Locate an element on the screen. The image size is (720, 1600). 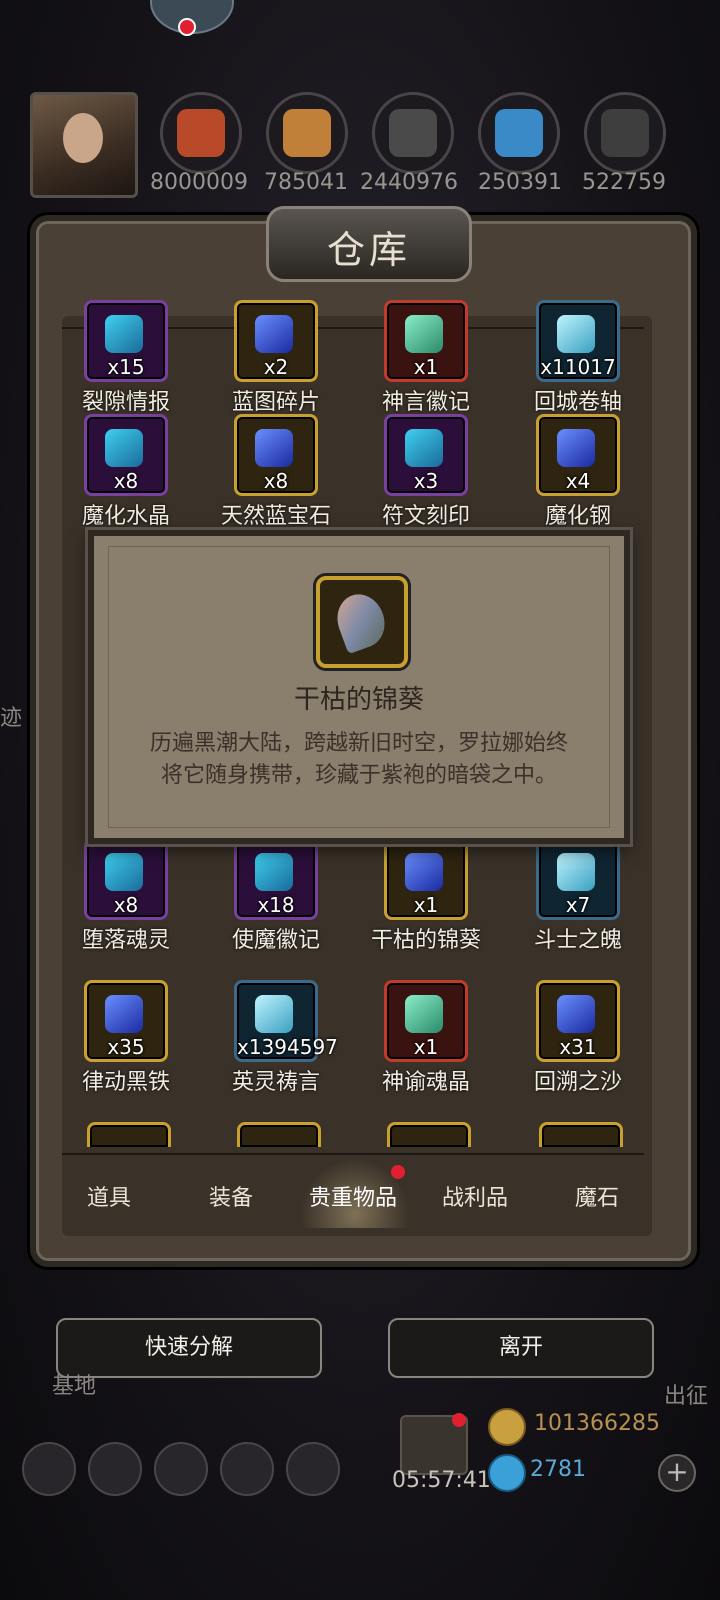
inventory-item: x8 天然蓝宝石 is located at coordinates (276, 472).